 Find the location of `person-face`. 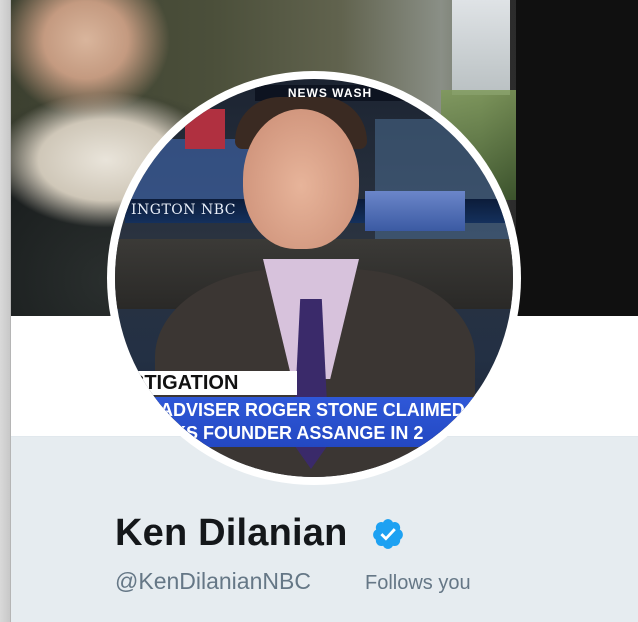

person-face is located at coordinates (301, 179).